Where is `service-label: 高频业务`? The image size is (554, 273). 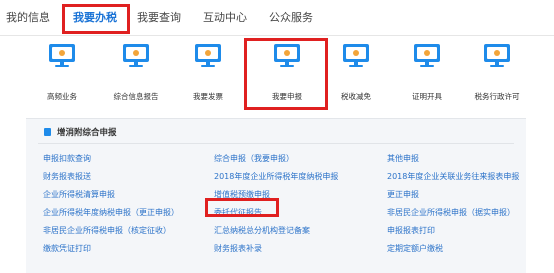
service-label: 高频业务 is located at coordinates (62, 96).